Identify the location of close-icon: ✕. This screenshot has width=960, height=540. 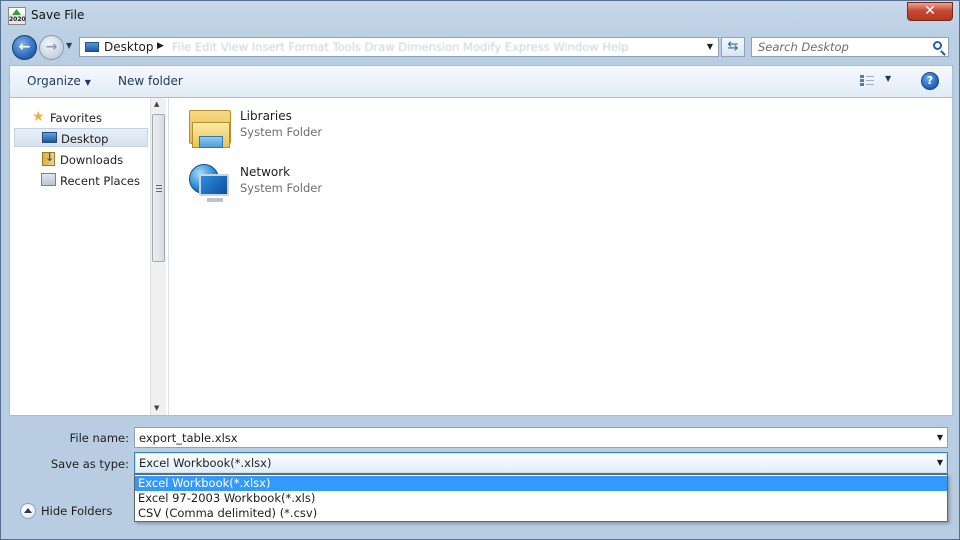
(930, 11).